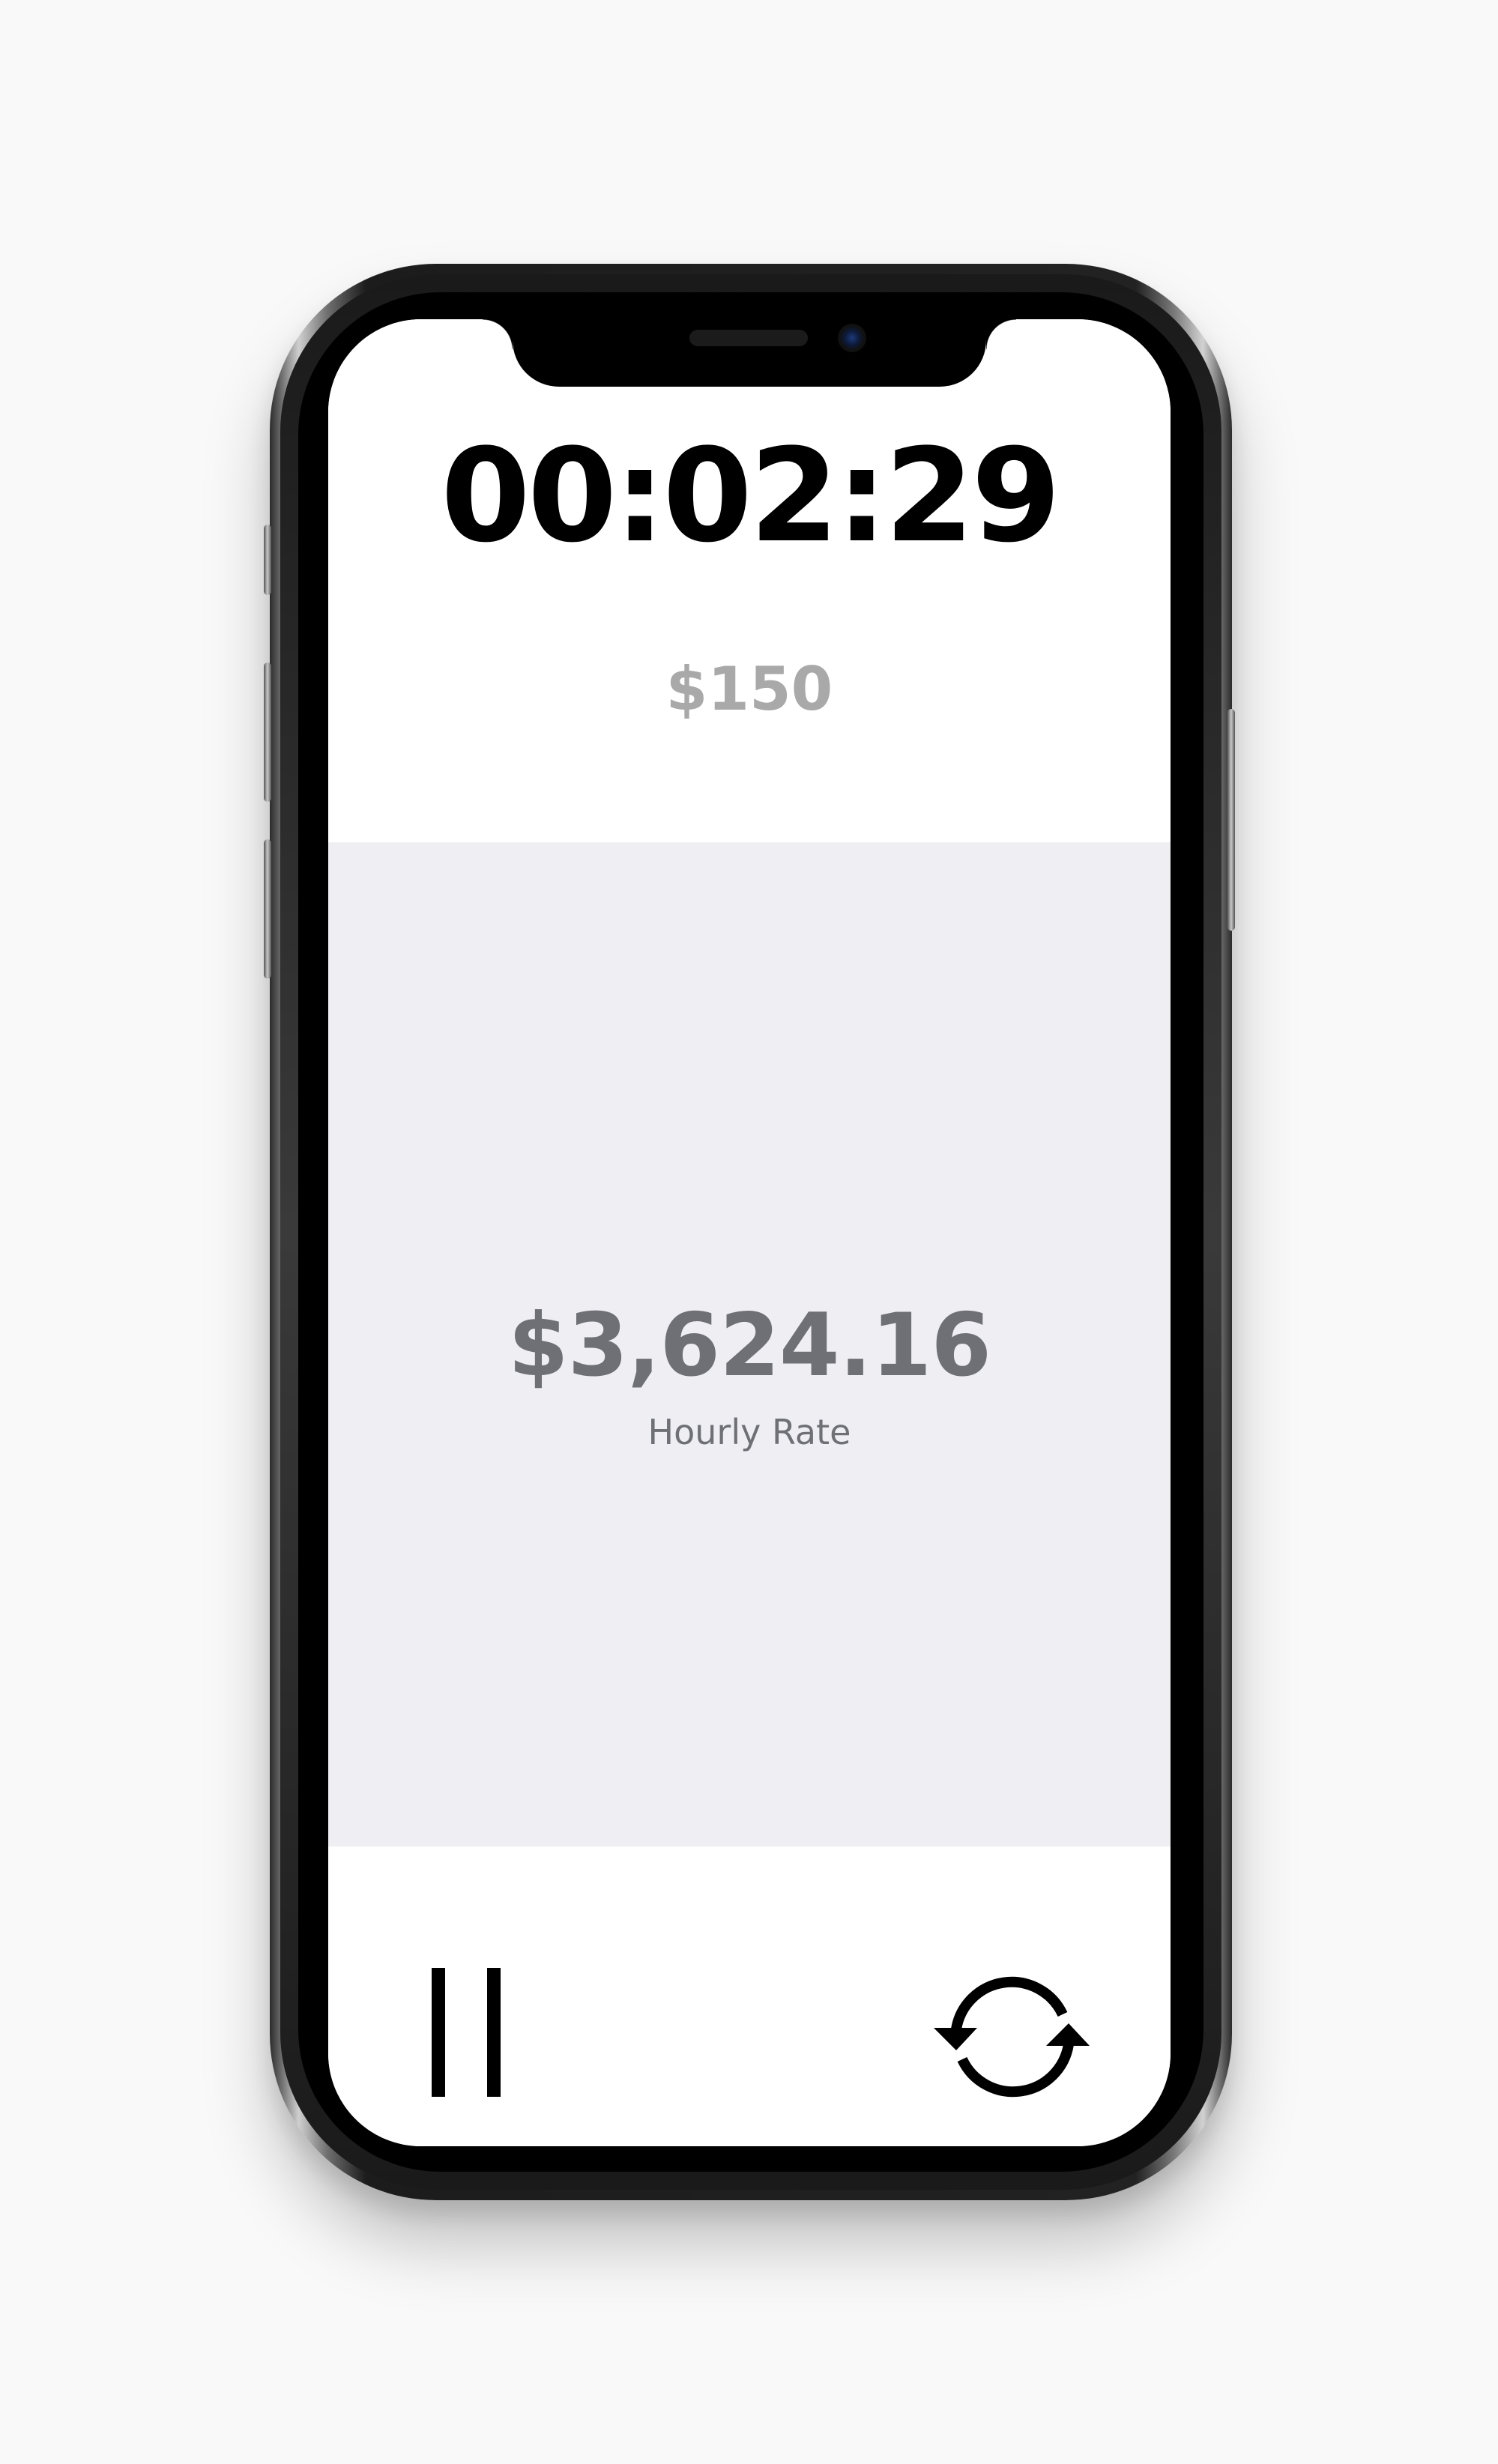  Describe the element at coordinates (267, 909) in the screenshot. I see `volume-down-button` at that location.